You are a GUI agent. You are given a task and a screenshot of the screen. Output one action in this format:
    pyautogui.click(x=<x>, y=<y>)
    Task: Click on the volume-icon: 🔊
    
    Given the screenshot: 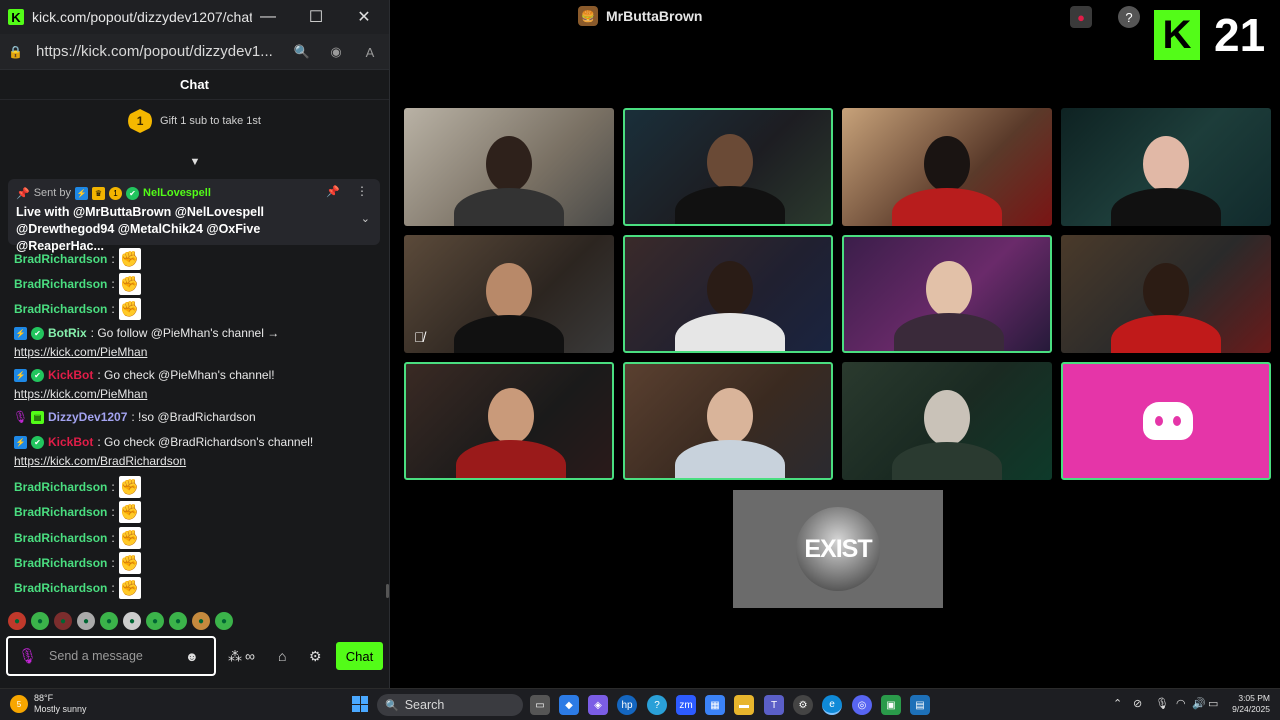 What is the action you would take?
    pyautogui.click(x=1199, y=703)
    